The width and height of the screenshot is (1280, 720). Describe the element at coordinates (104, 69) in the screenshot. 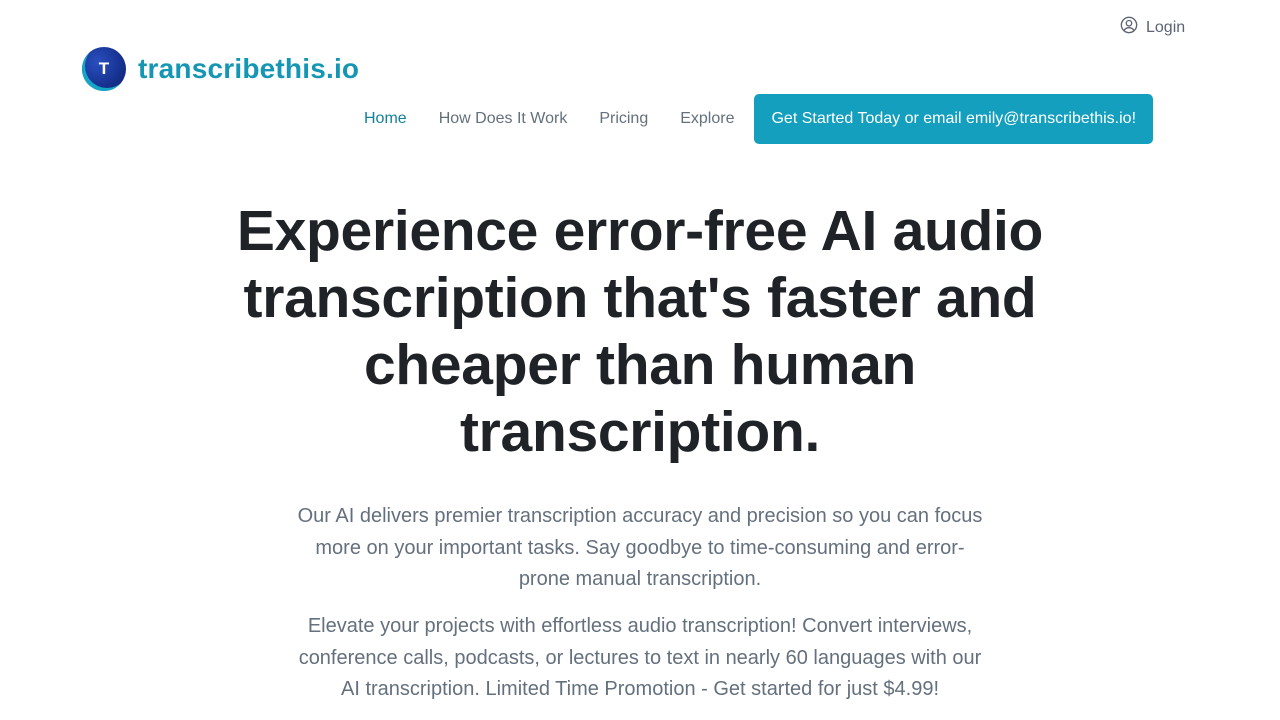

I see `logo-mark-icon: T` at that location.